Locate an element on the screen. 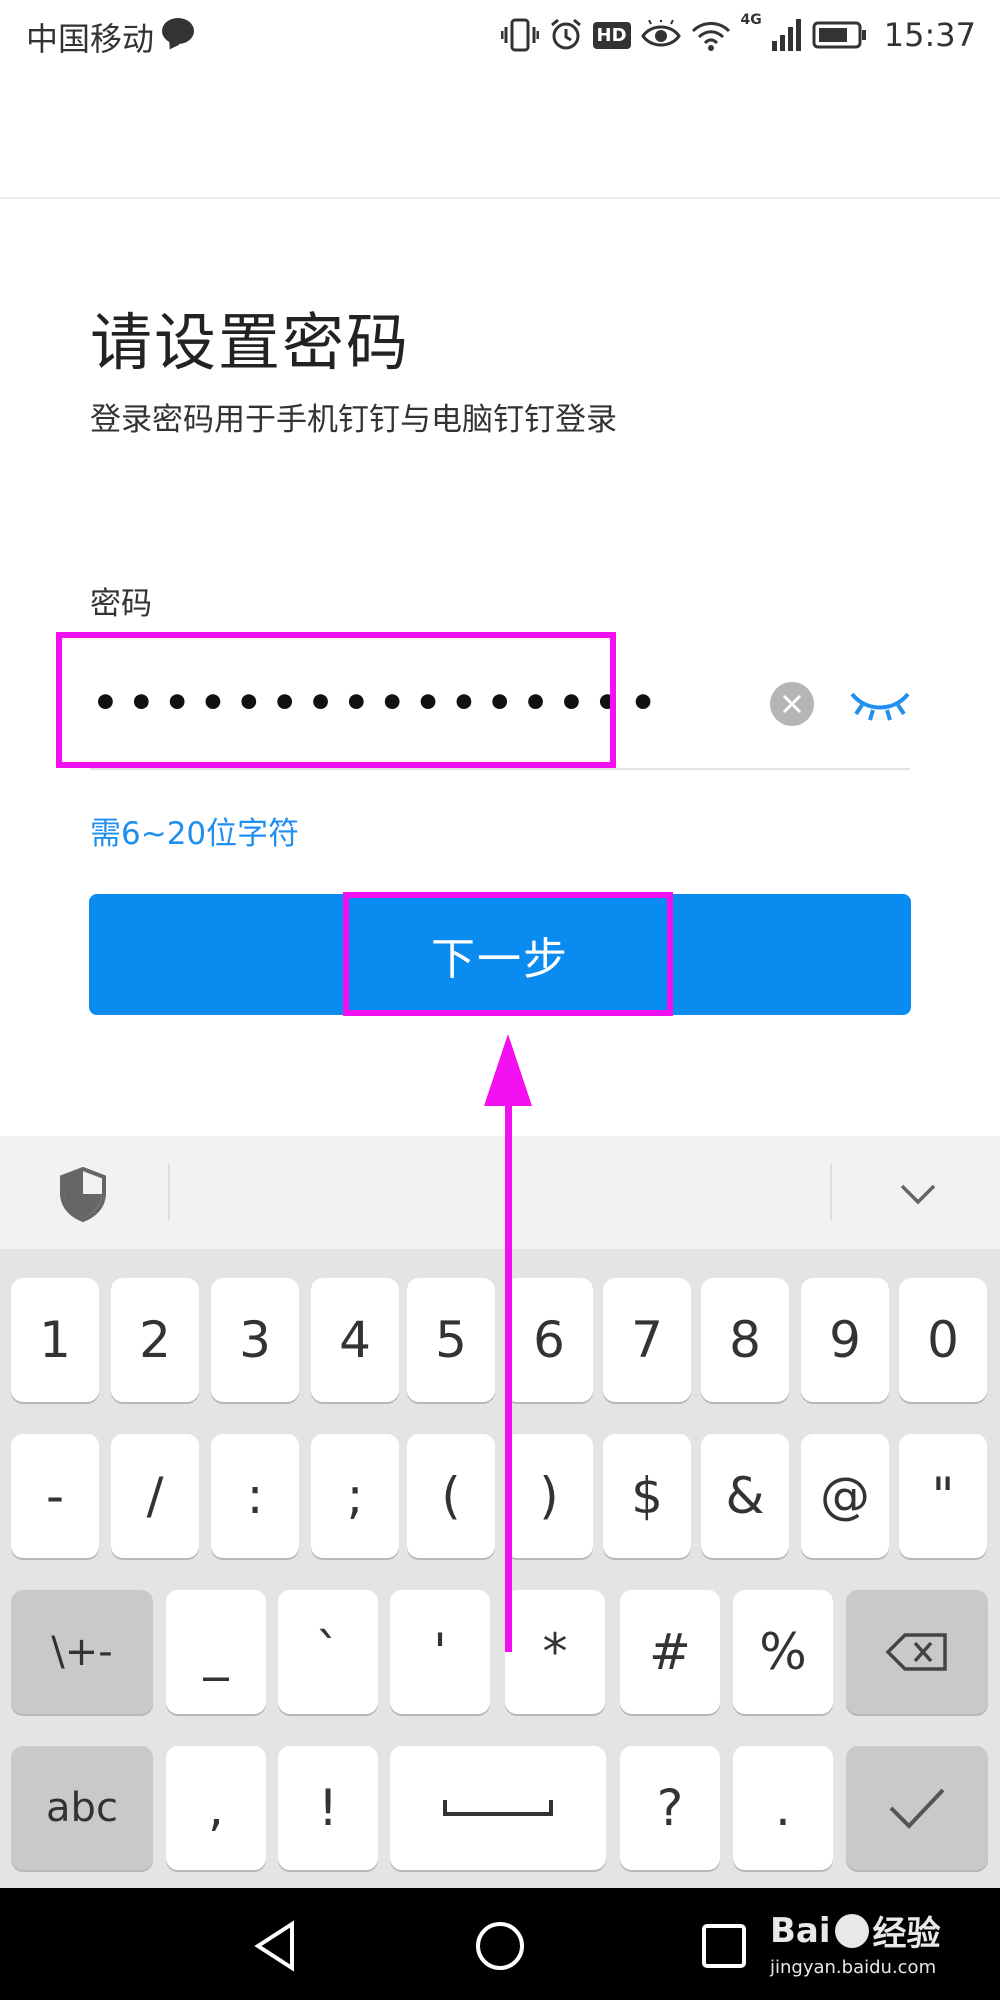 The height and width of the screenshot is (2000, 1000). key: 2 is located at coordinates (155, 1340).